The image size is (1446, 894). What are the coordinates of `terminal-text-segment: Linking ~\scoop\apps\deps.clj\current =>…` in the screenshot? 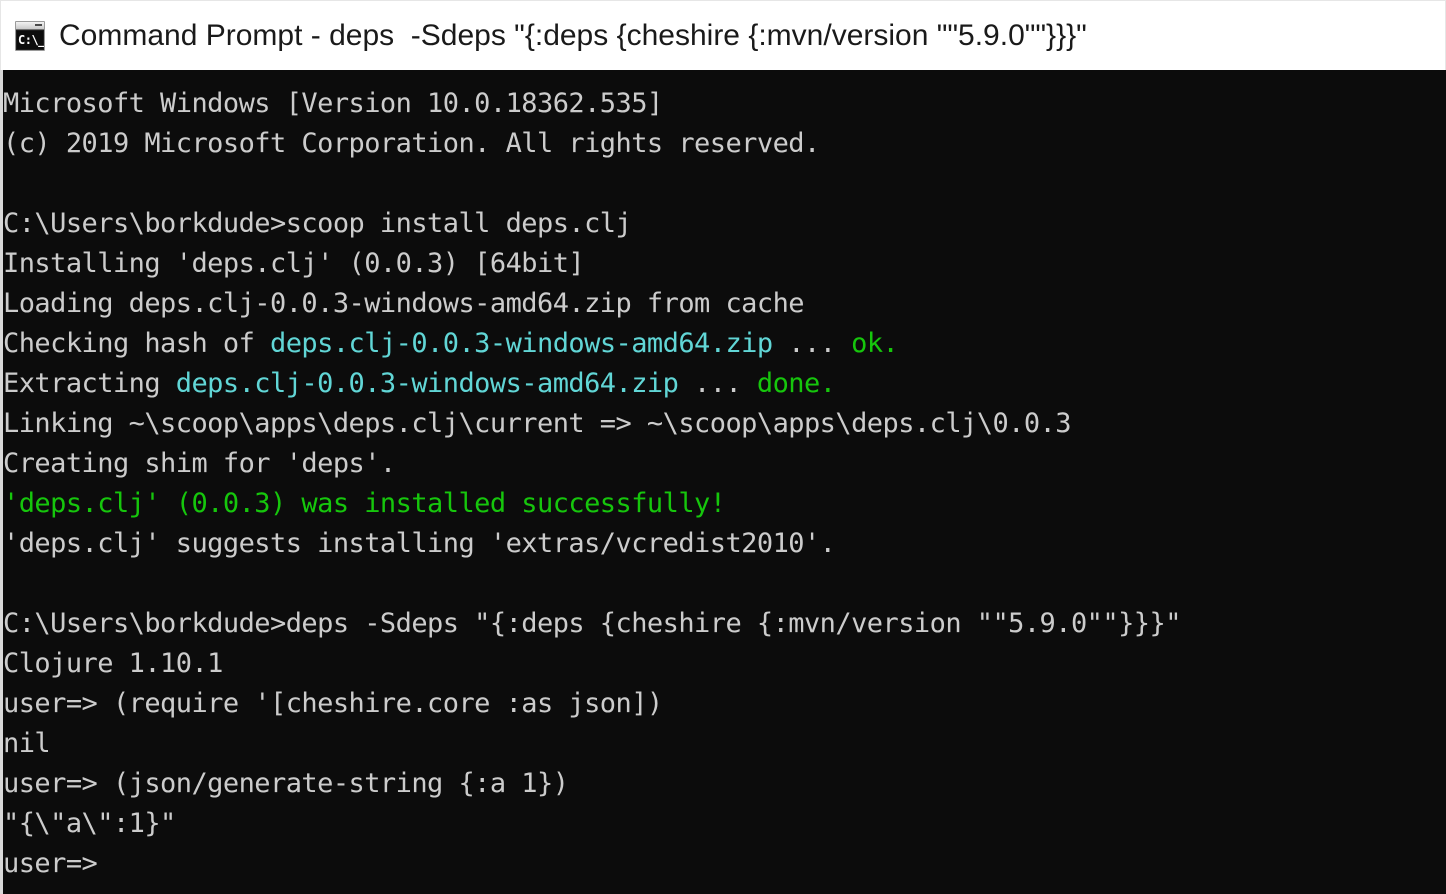 It's located at (537, 423).